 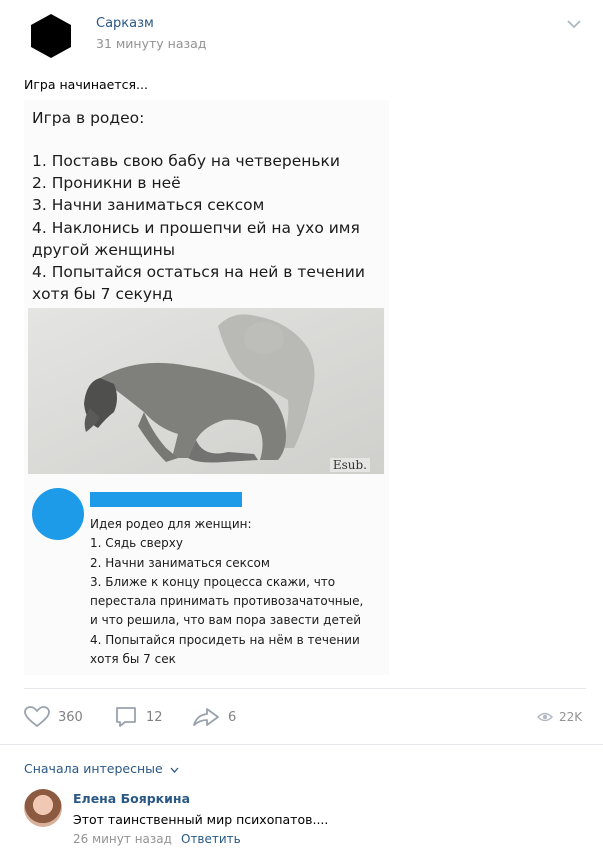 I want to click on meme-rule-line: 2. Проникни в неё, so click(x=106, y=183).